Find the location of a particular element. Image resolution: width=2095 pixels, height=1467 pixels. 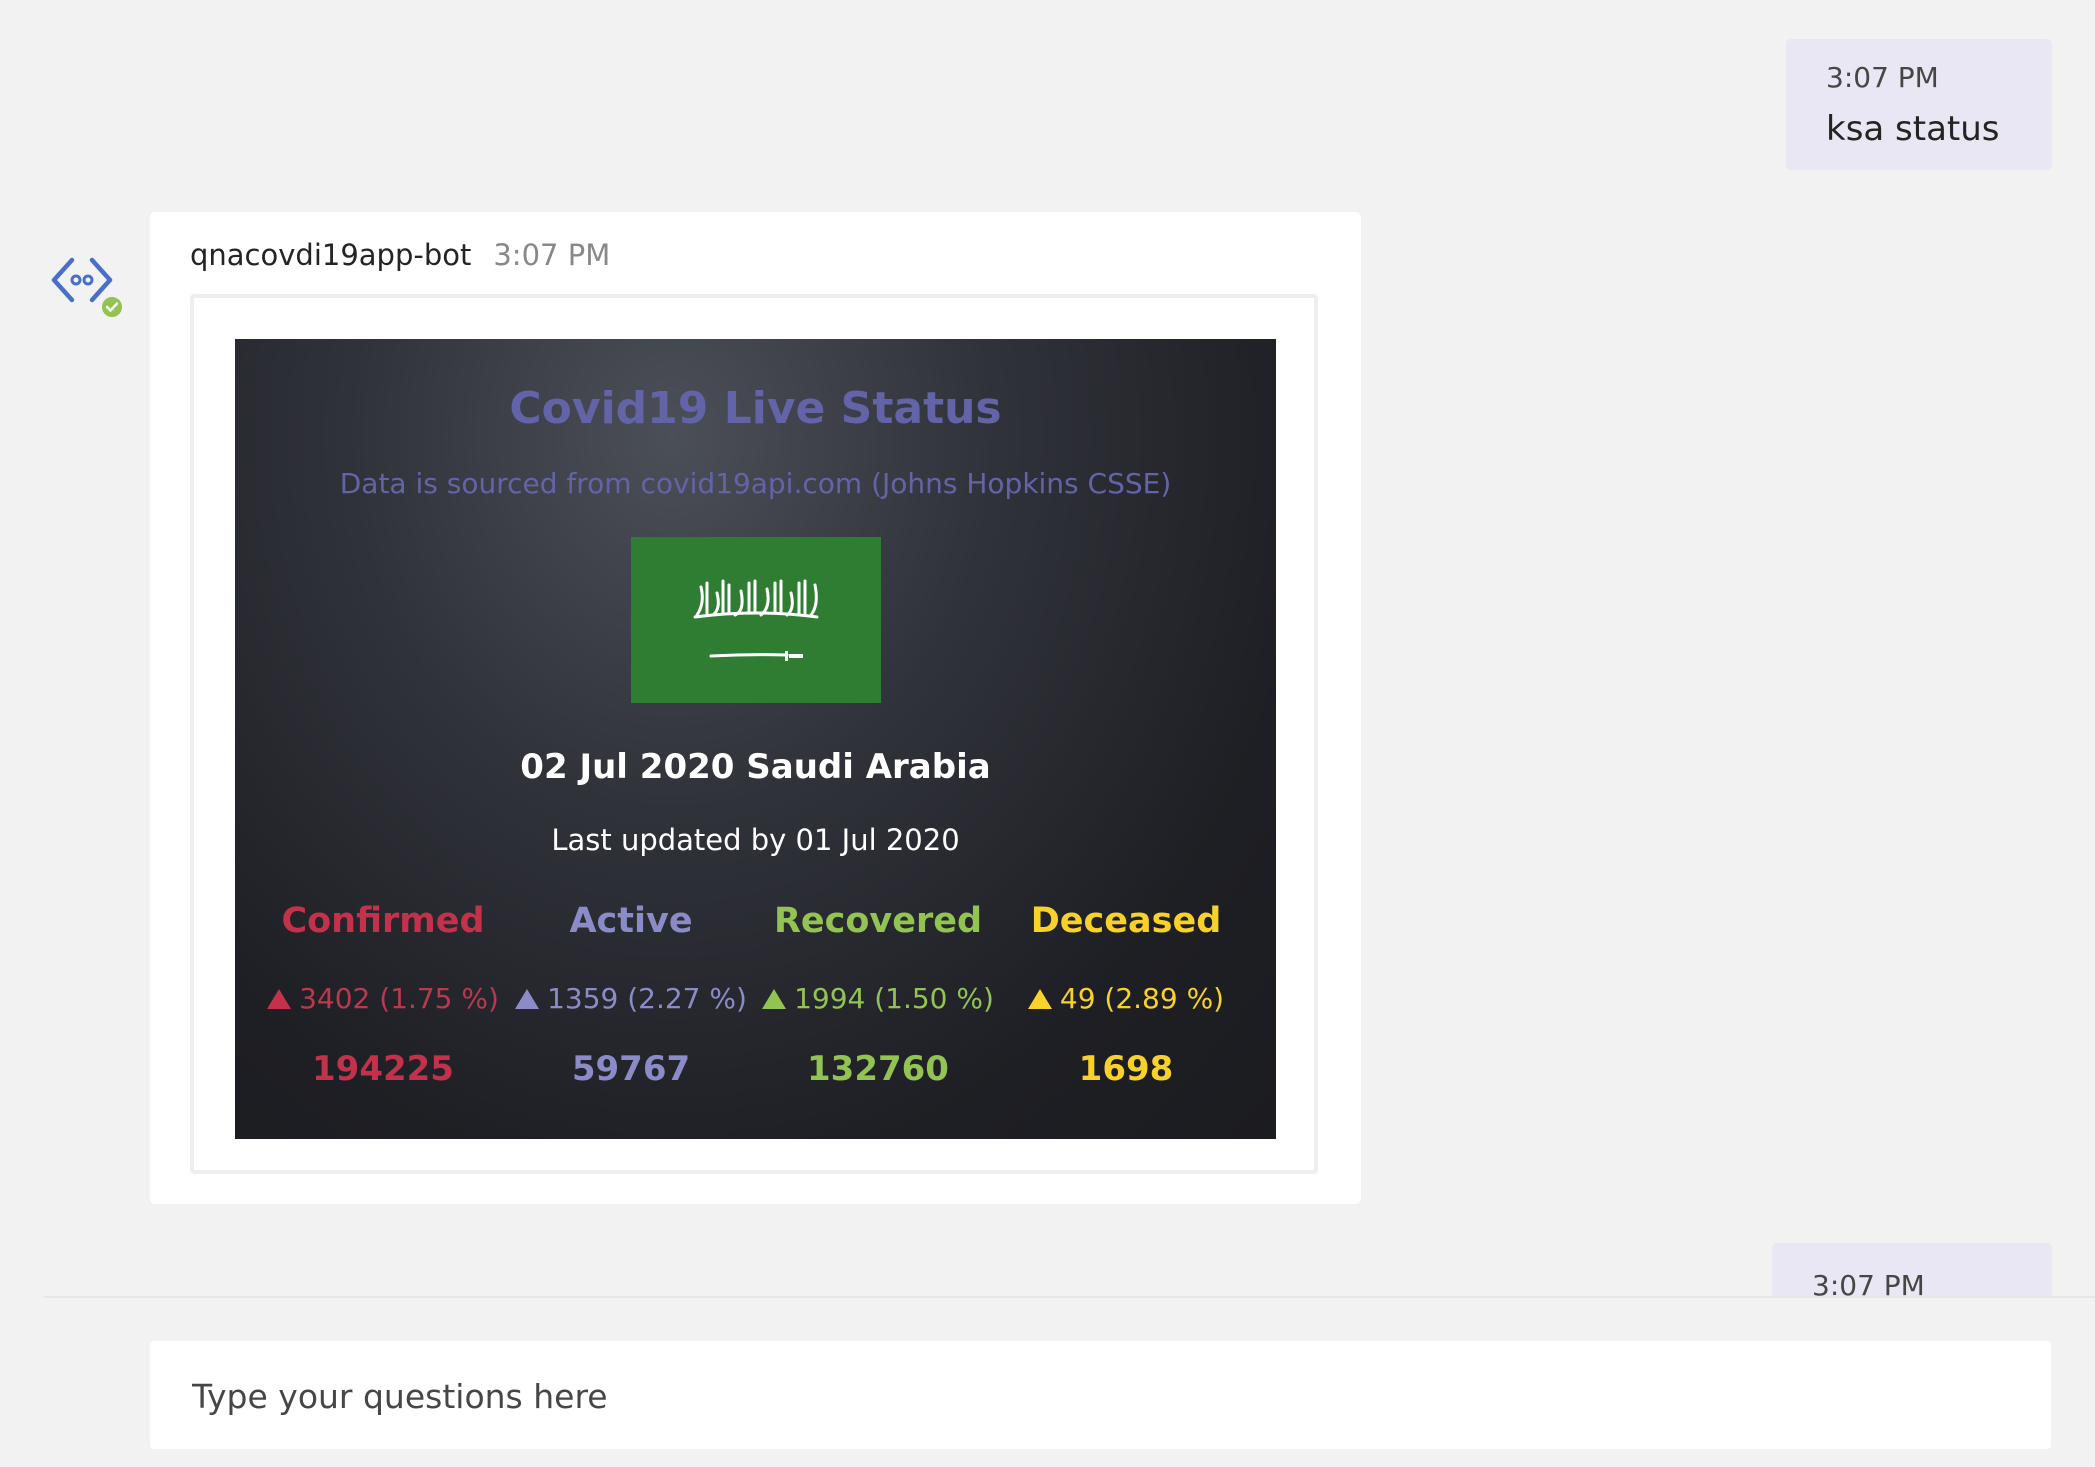

stat-delta-value: 49 (2.89 %) is located at coordinates (1142, 998).